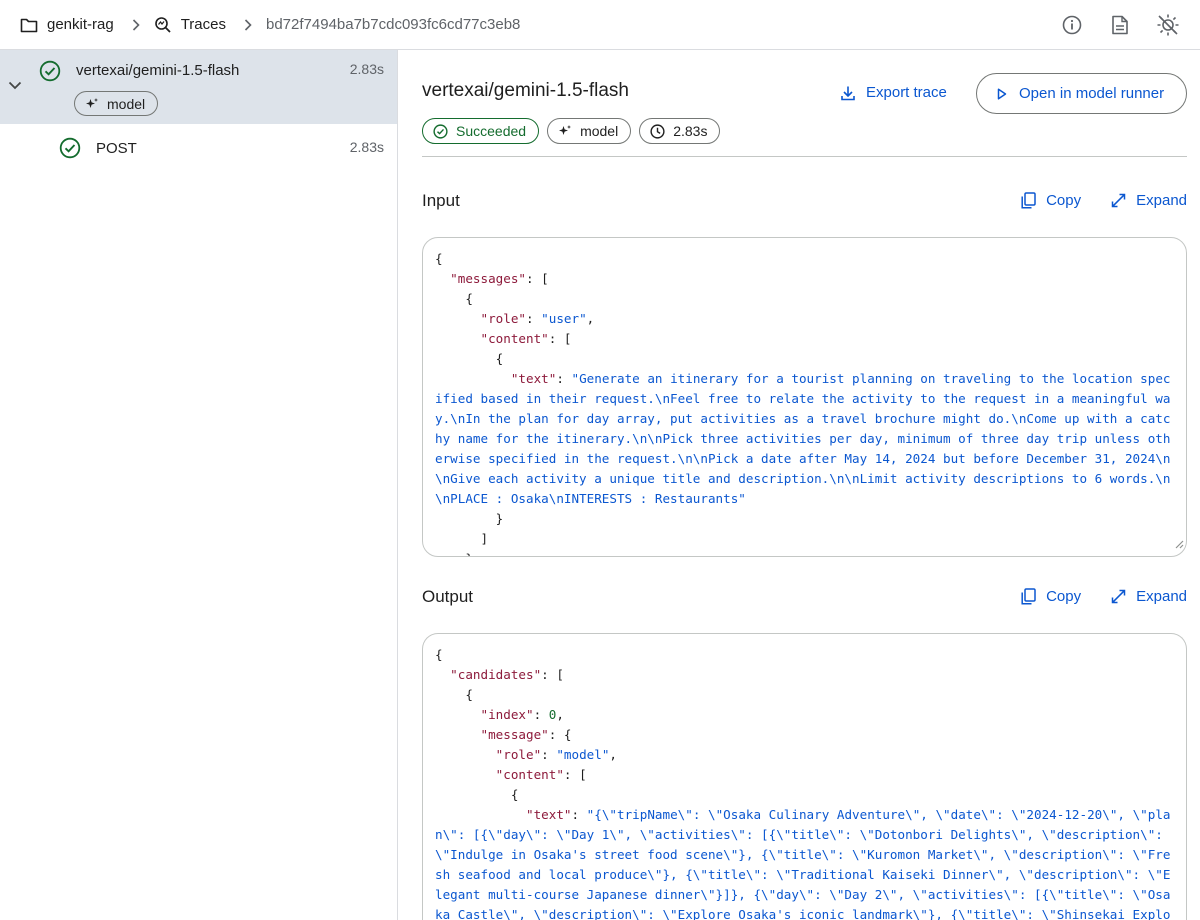  I want to click on docs-icon, so click(1120, 25).